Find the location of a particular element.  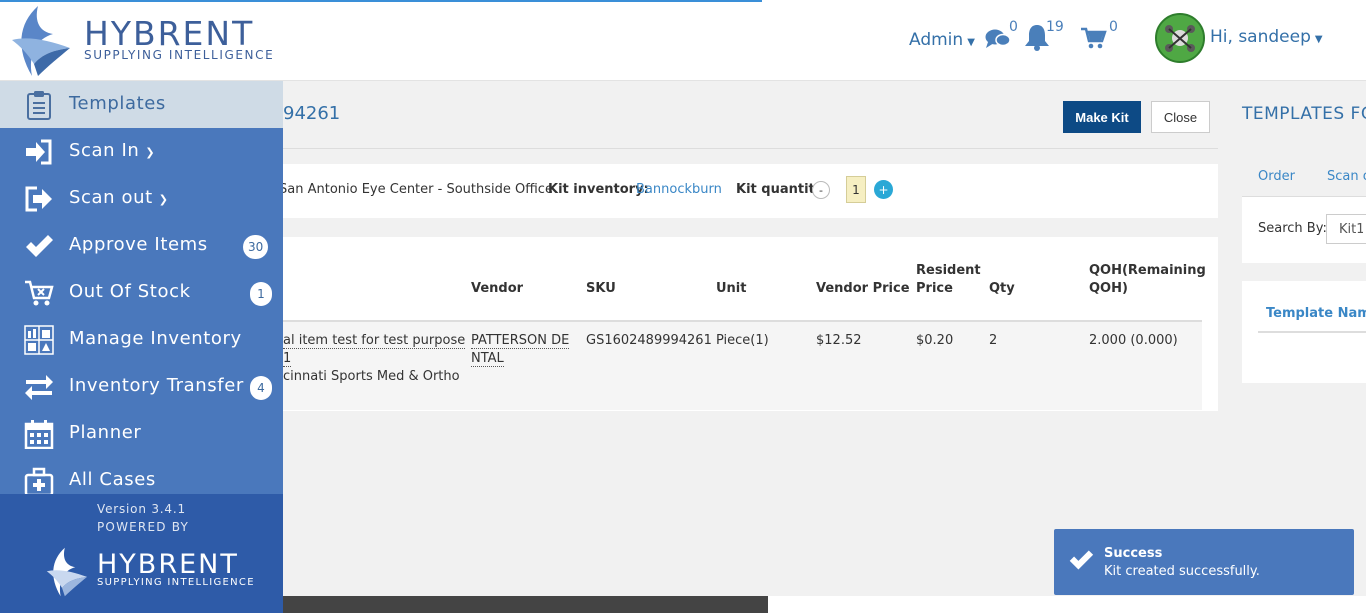

kit-inventory-label: Kit inventory: is located at coordinates (598, 189).